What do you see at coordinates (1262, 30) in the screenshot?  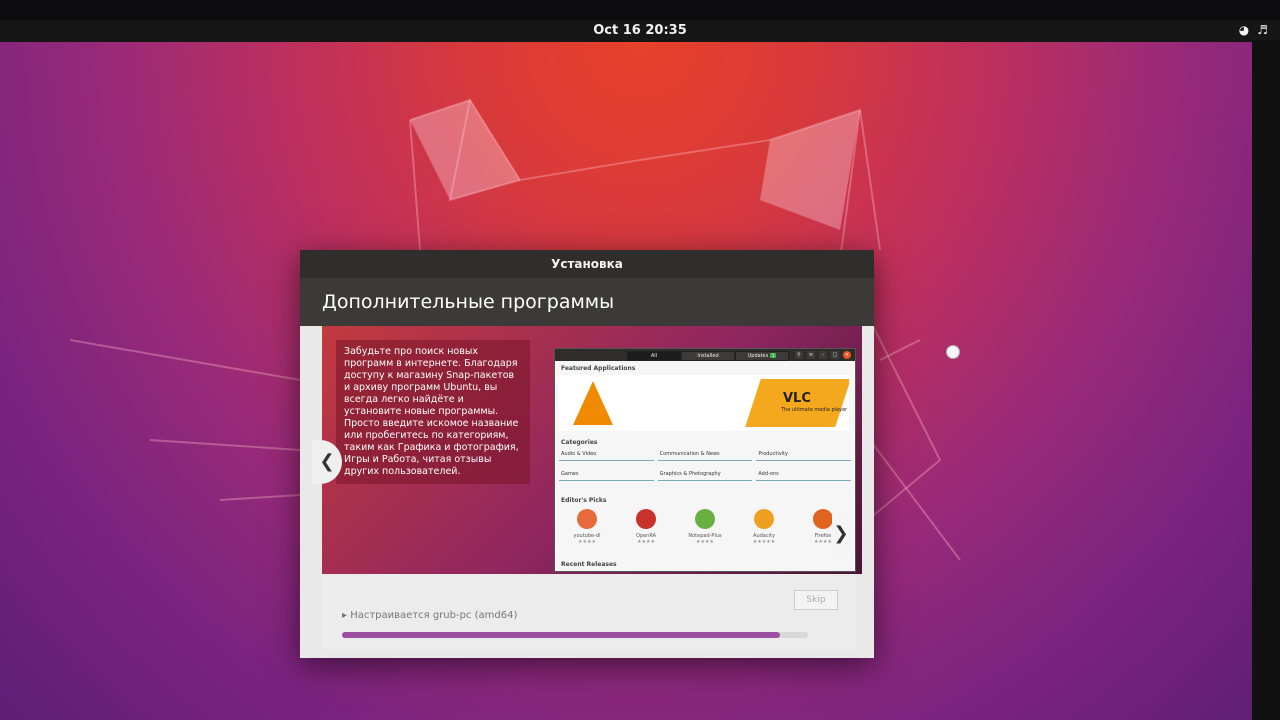 I see `volume-icon: ♬` at bounding box center [1262, 30].